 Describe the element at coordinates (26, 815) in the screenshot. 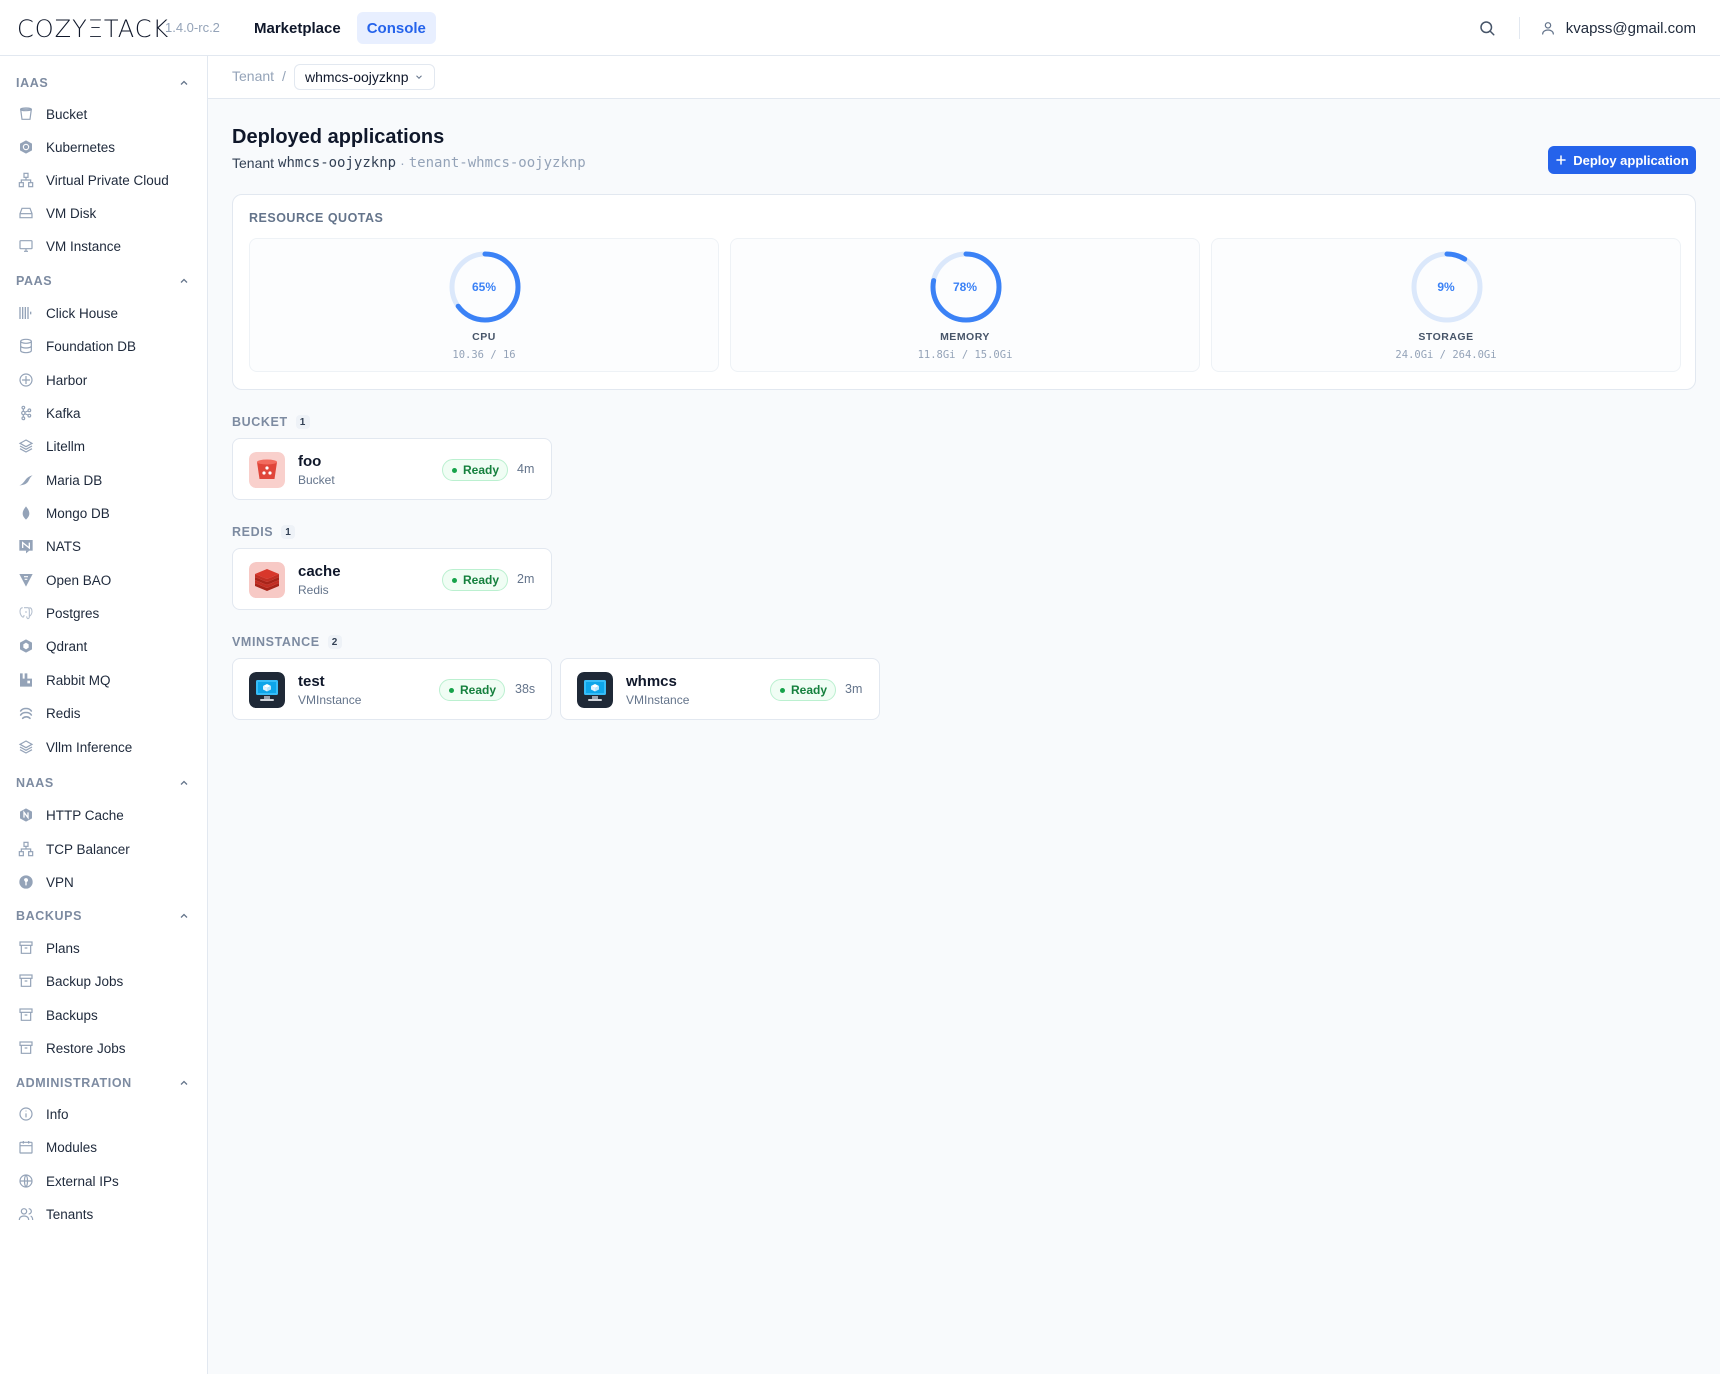

I see `nginx-icon` at that location.